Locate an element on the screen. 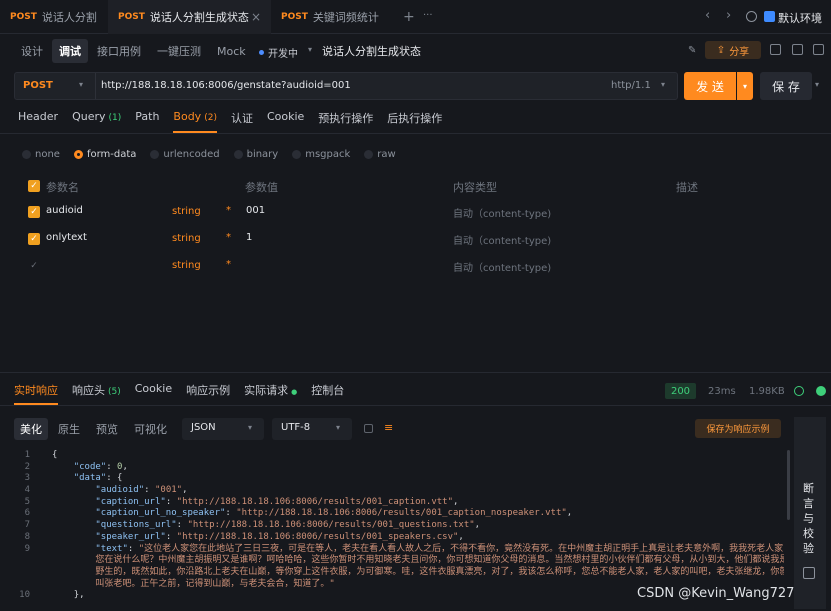 The width and height of the screenshot is (831, 611). param-name-input: audioid is located at coordinates (64, 210).